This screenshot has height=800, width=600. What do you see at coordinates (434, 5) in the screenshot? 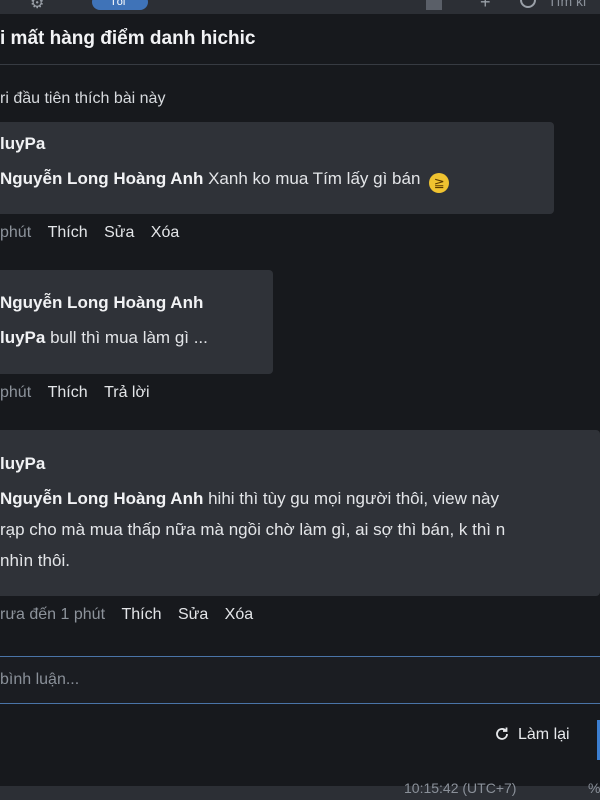
I see `grid-icon` at bounding box center [434, 5].